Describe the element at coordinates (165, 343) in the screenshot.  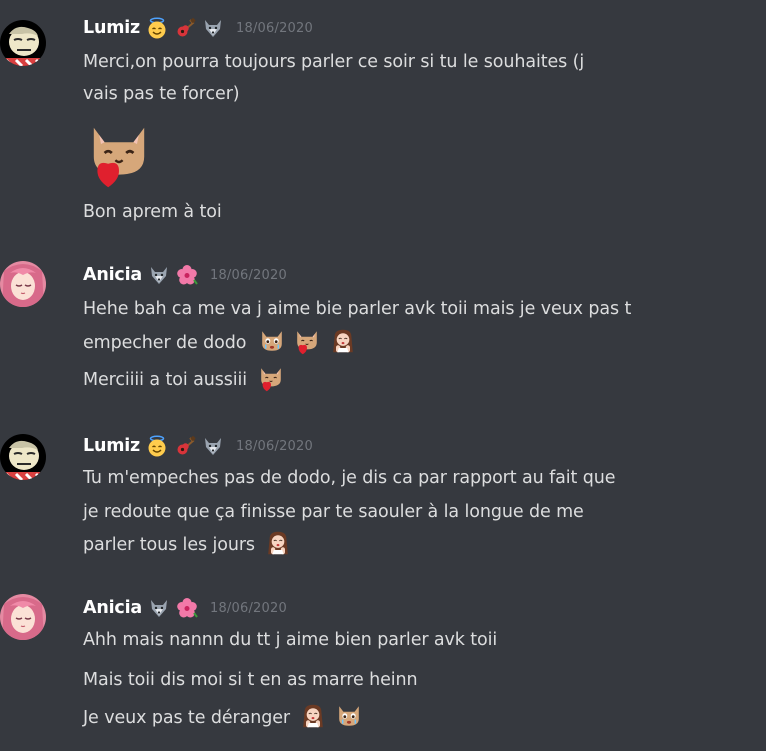
I see `message-text: empecher de dodo` at that location.